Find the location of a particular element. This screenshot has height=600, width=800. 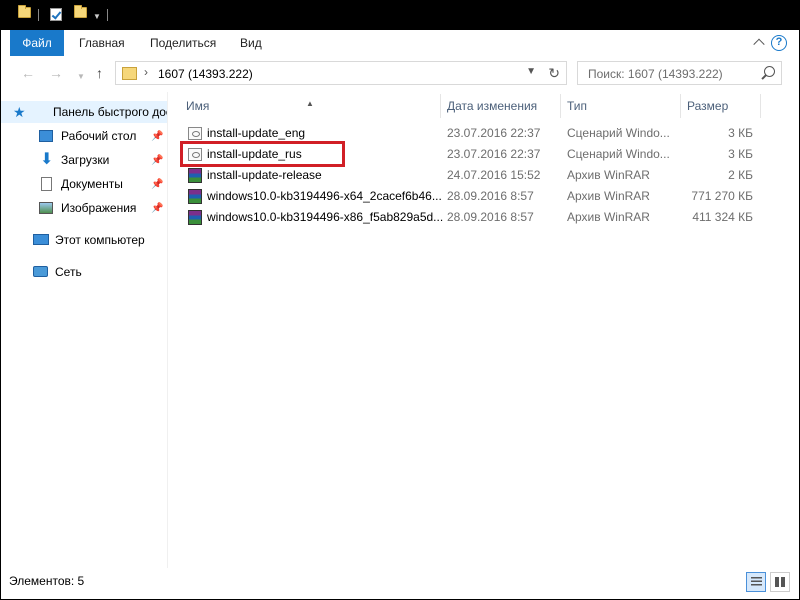

column-header-date: Дата изменения is located at coordinates (501, 106).